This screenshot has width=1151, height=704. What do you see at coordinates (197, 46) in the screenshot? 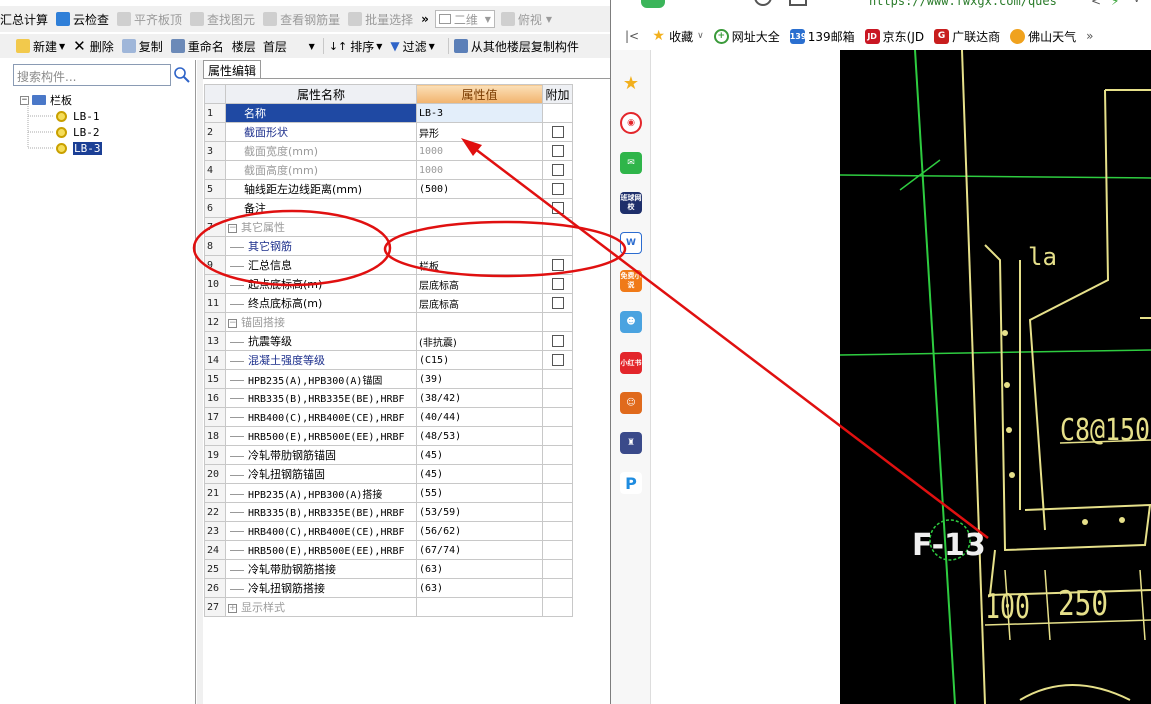
I see `rename-button: 重命名` at bounding box center [197, 46].